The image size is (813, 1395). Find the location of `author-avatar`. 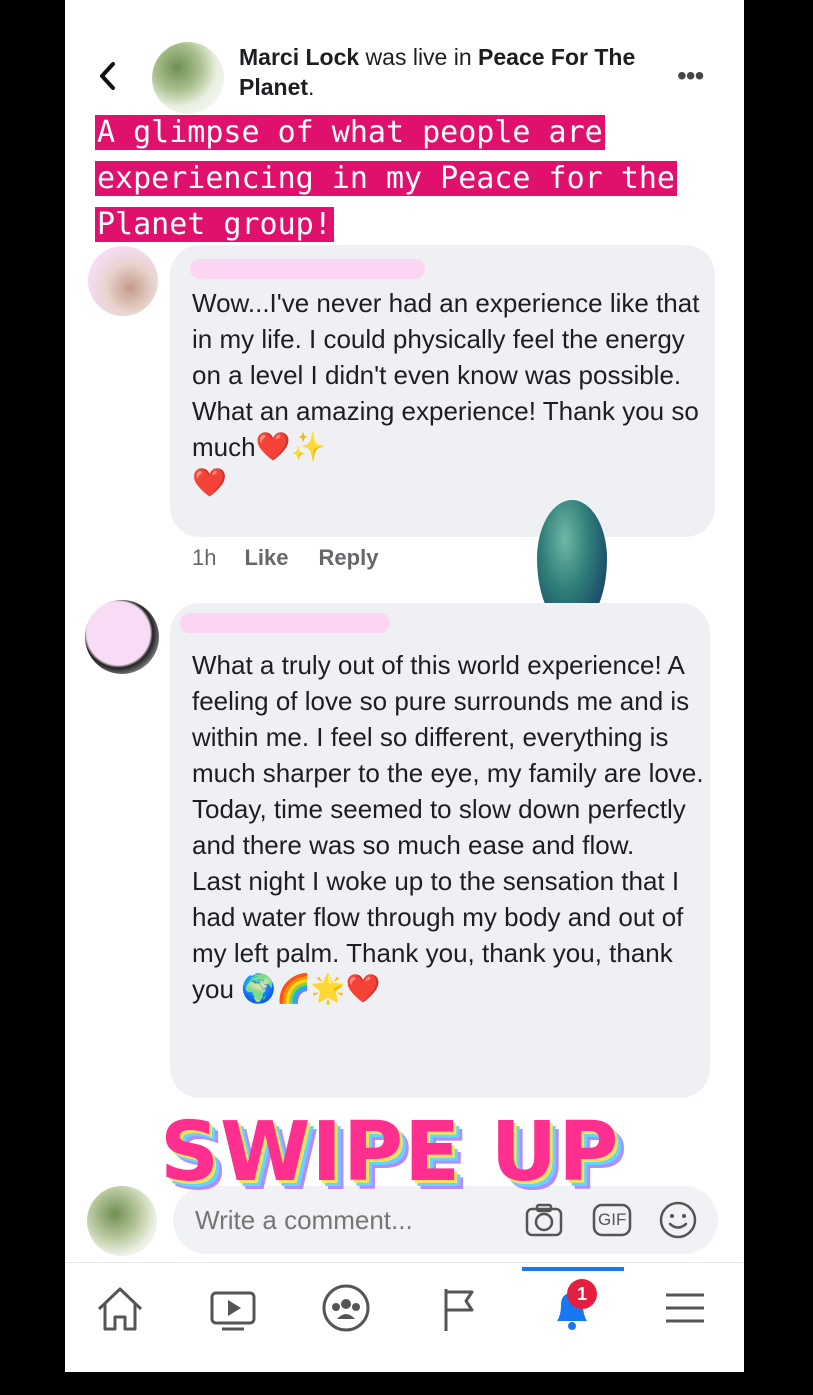

author-avatar is located at coordinates (188, 78).